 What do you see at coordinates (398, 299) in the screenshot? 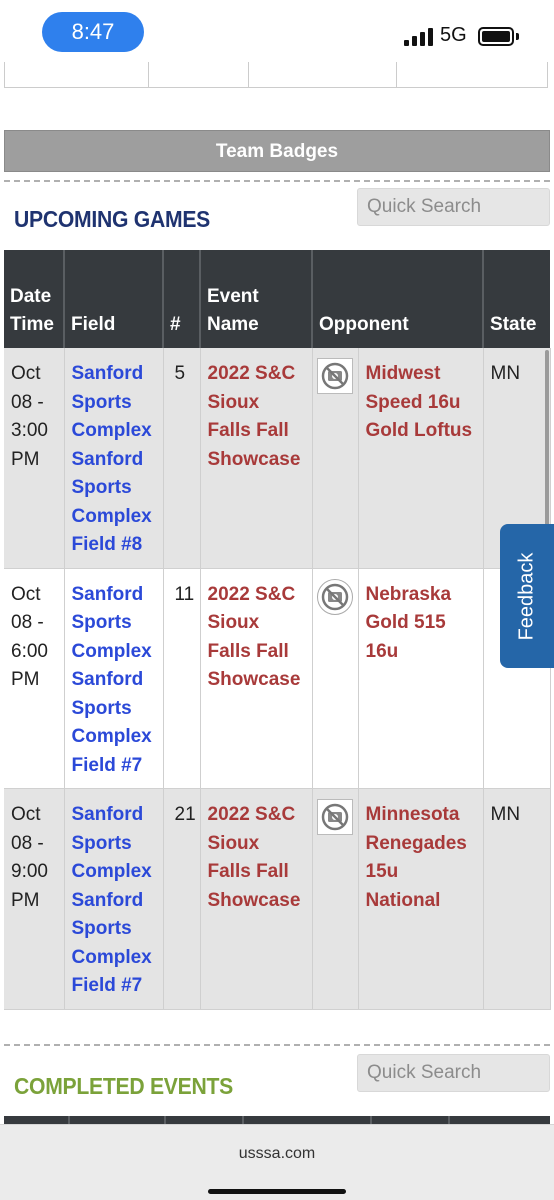
I see `col-header-opponent: Opponent` at bounding box center [398, 299].